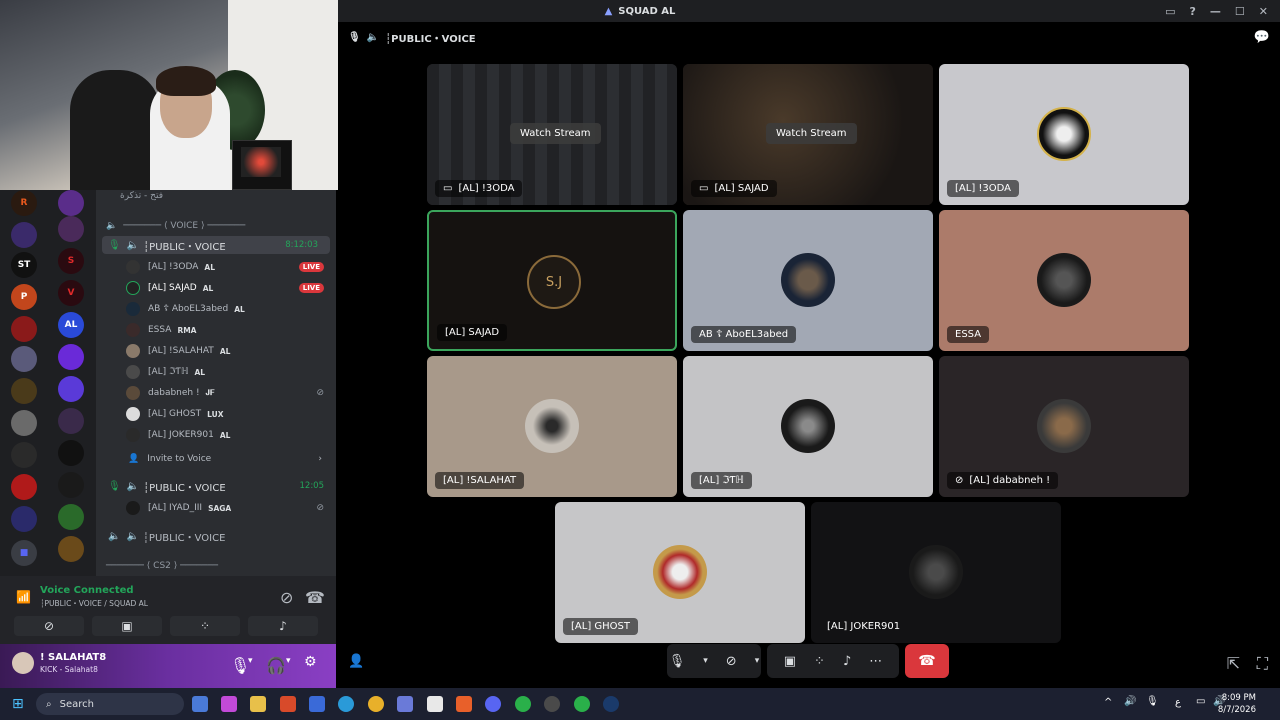 This screenshot has height=720, width=1280. Describe the element at coordinates (1237, 704) in the screenshot. I see `clock: 8:09 PM 8/7/2026` at that location.